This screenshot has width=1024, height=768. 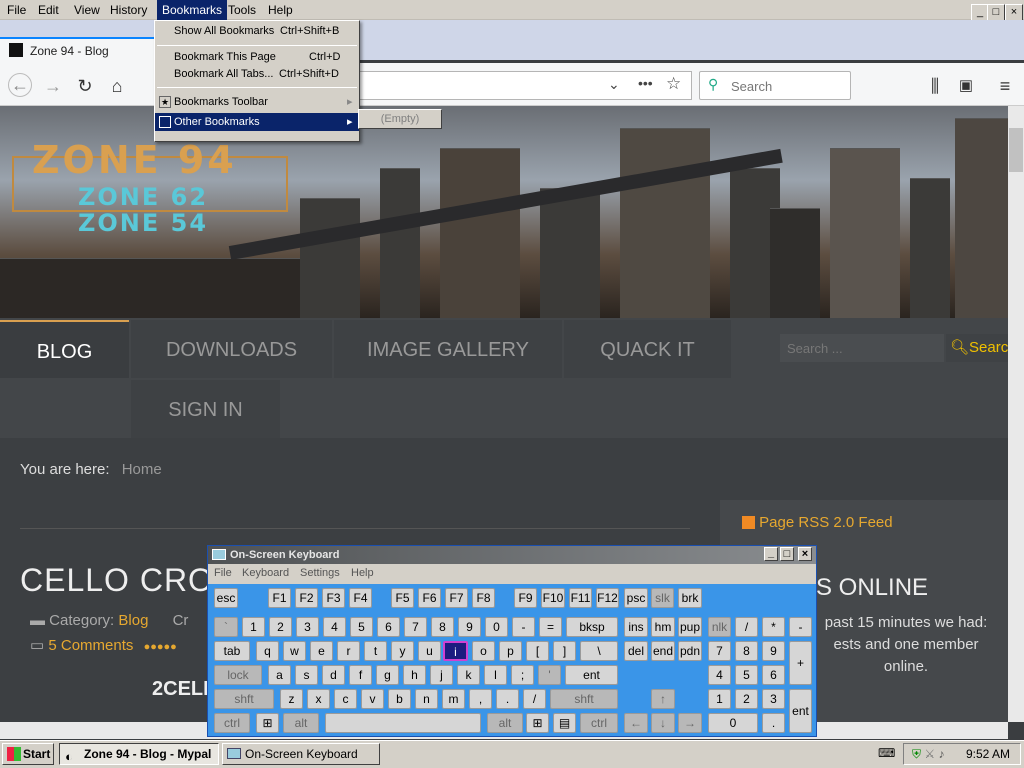 I want to click on osk-key: lock, so click(x=238, y=675).